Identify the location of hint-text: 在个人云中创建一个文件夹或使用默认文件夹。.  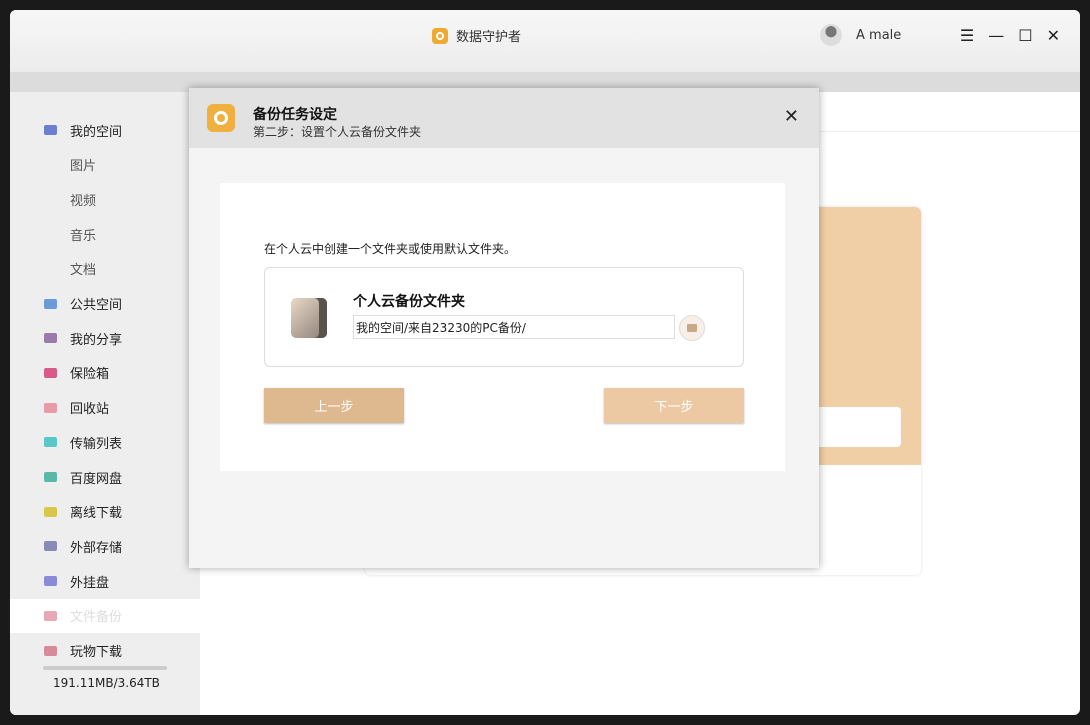
(390, 249).